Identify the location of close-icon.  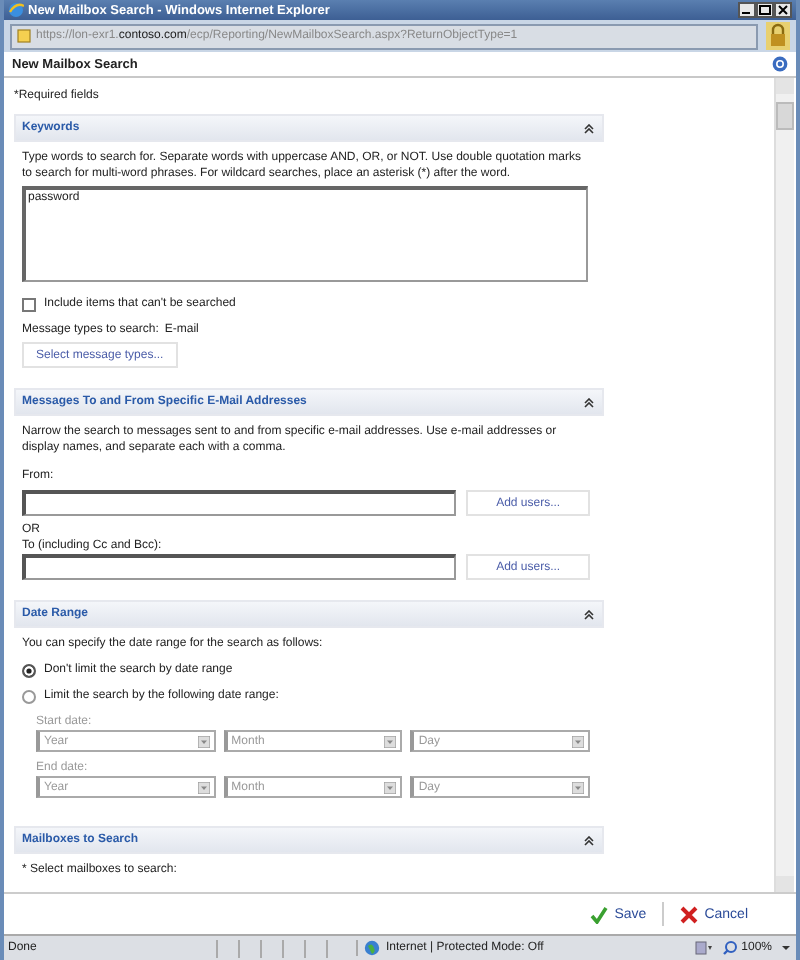
(689, 914).